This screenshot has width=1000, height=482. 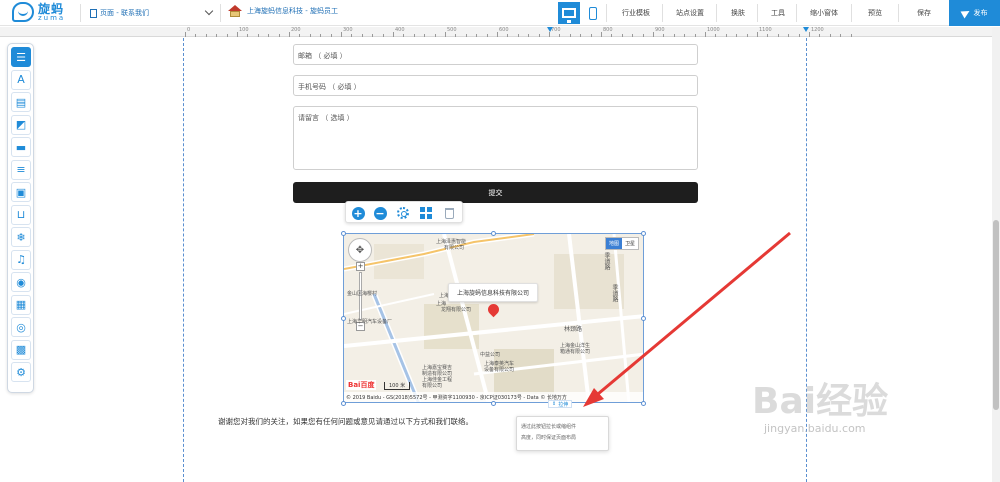 I want to click on email-placeholder: 邮箱 （ 必填 ）, so click(x=322, y=56).